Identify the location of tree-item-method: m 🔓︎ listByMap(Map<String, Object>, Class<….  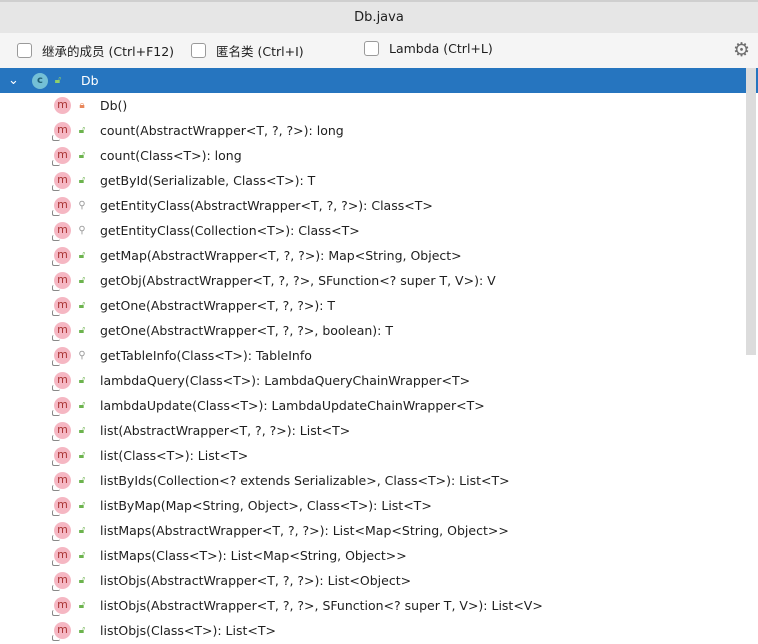
(379, 505).